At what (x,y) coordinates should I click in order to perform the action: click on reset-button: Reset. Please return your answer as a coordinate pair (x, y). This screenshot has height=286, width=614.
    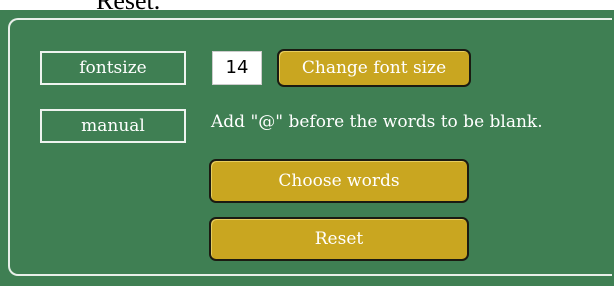
    Looking at the image, I should click on (339, 239).